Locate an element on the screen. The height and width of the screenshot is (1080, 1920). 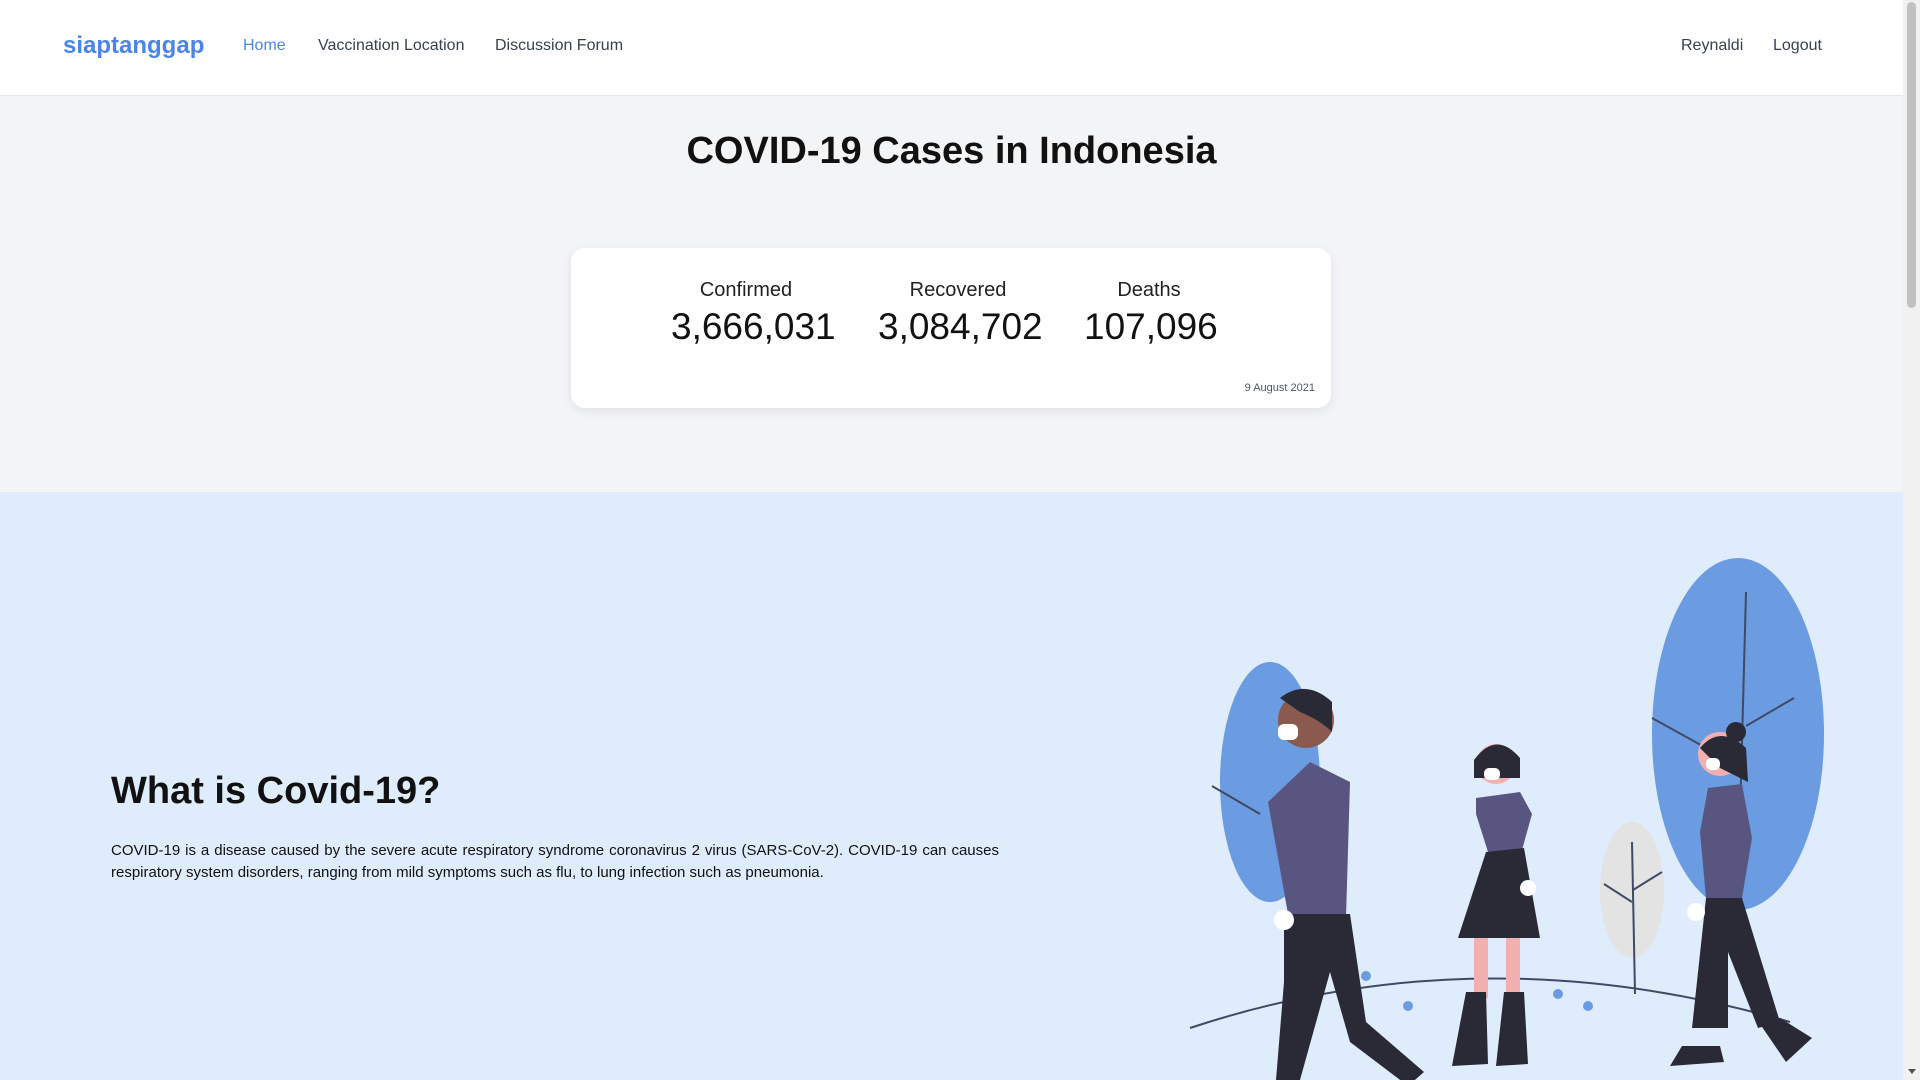
stat-confirmed-label: Confirmed is located at coordinates (746, 290).